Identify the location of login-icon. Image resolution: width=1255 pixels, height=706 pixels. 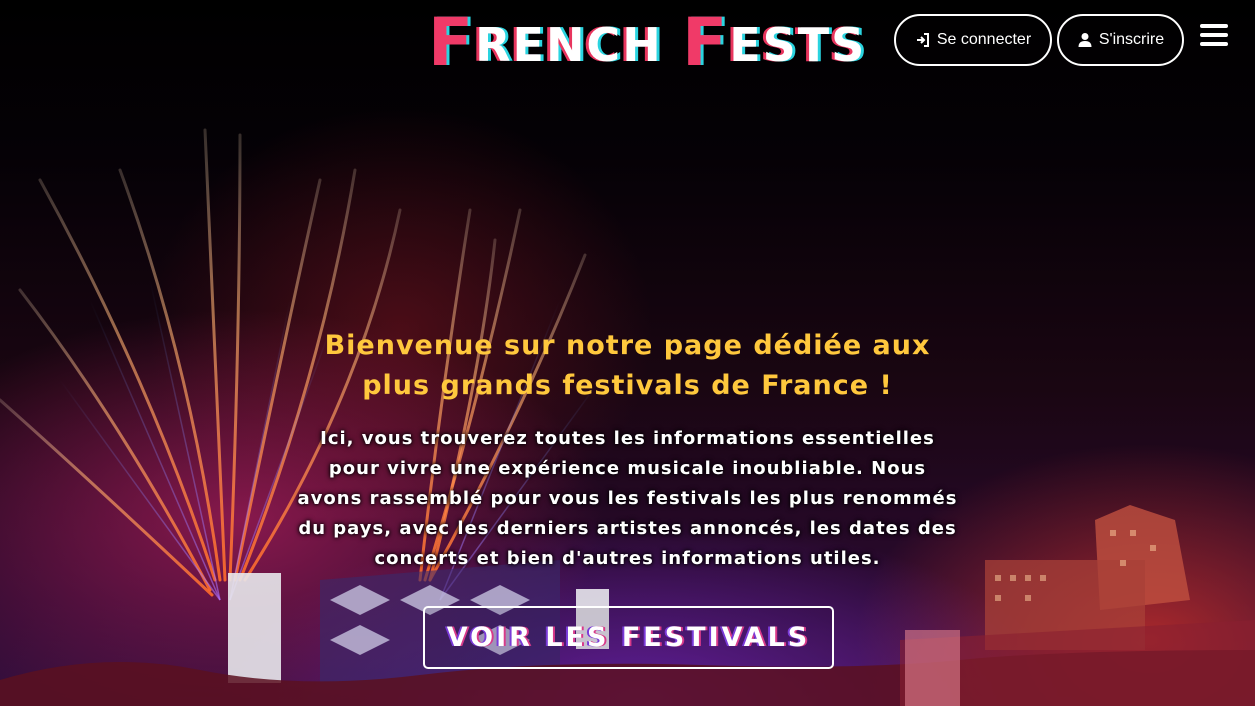
(922, 40).